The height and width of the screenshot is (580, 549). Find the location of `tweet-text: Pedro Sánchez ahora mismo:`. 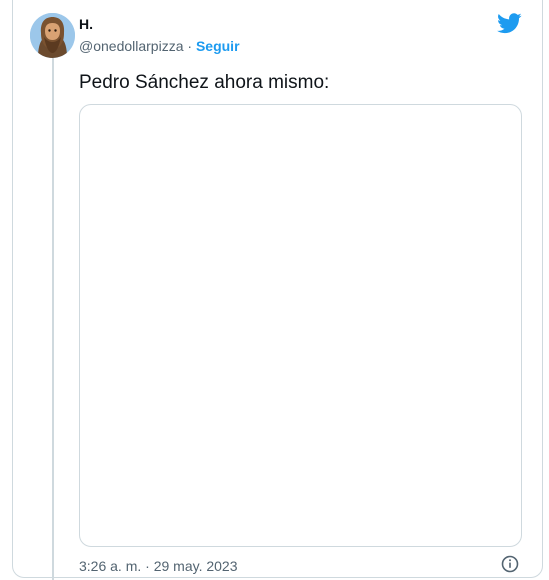

tweet-text: Pedro Sánchez ahora mismo: is located at coordinates (204, 82).